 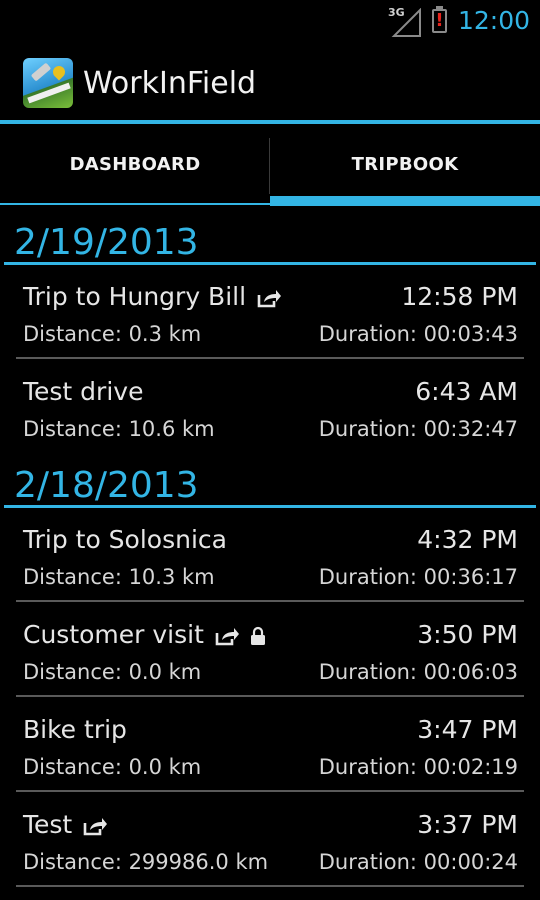 I want to click on trip-name-row: Test, so click(x=65, y=824).